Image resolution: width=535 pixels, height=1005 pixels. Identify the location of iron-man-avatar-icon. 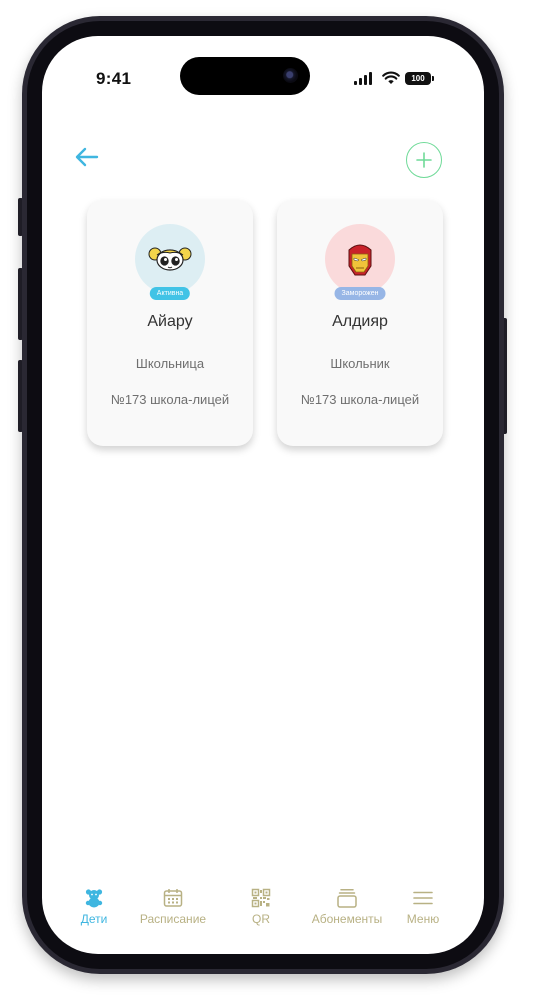
(360, 260).